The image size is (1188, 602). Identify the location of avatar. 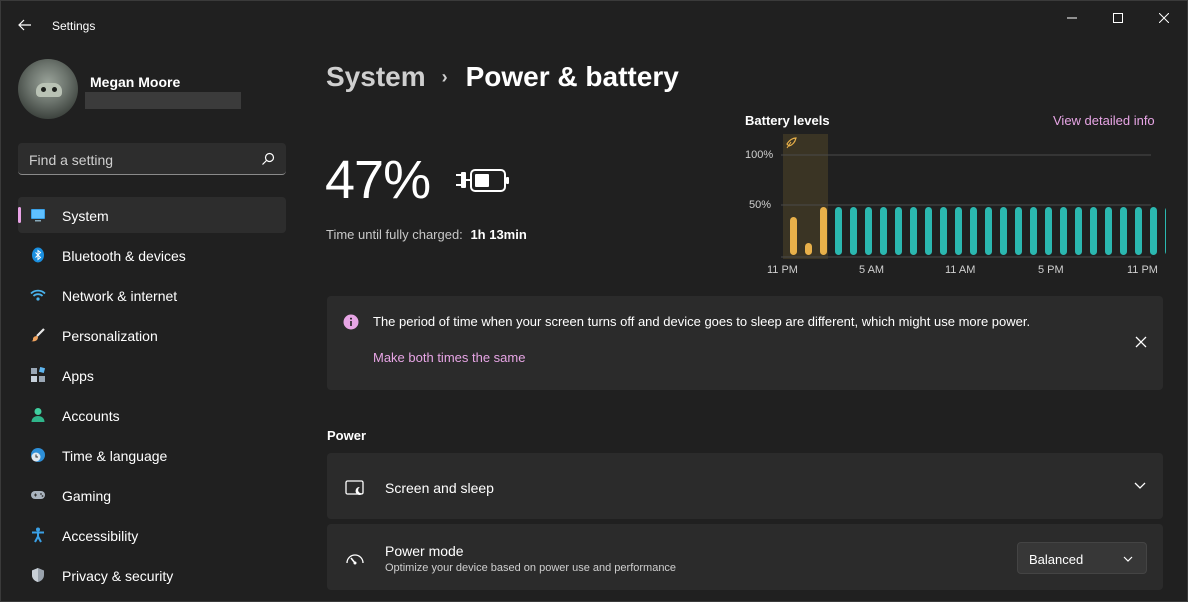
(48, 89).